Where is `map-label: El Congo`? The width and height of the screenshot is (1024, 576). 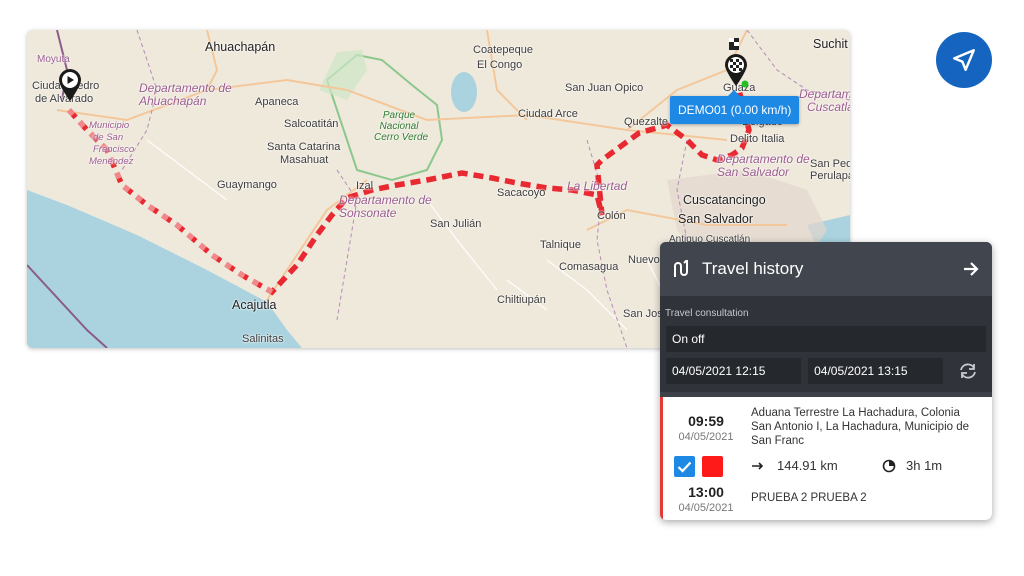 map-label: El Congo is located at coordinates (500, 65).